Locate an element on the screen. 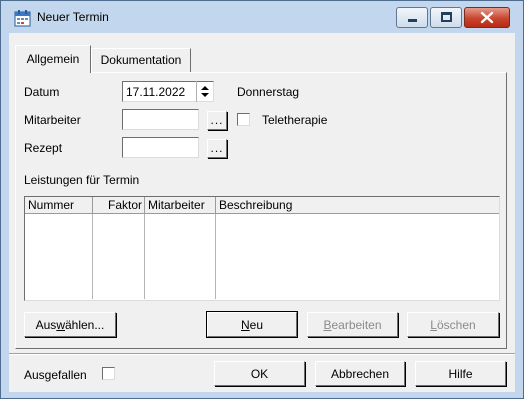 The height and width of the screenshot is (399, 524). new-label-end: eu is located at coordinates (256, 325).